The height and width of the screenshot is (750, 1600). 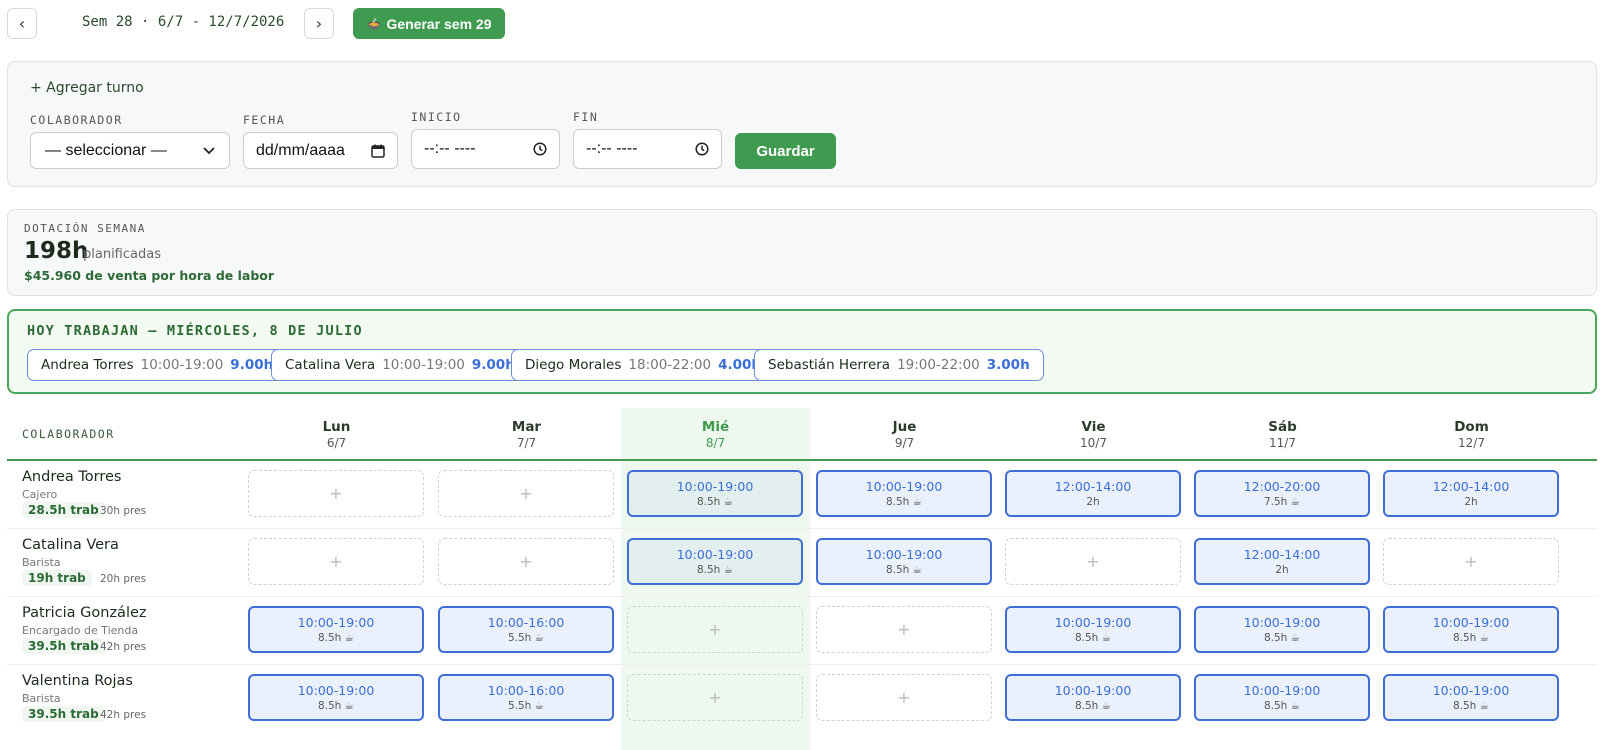 I want to click on week-label: Sem 28 · 6/7 - 12/7/2026, so click(x=183, y=22).